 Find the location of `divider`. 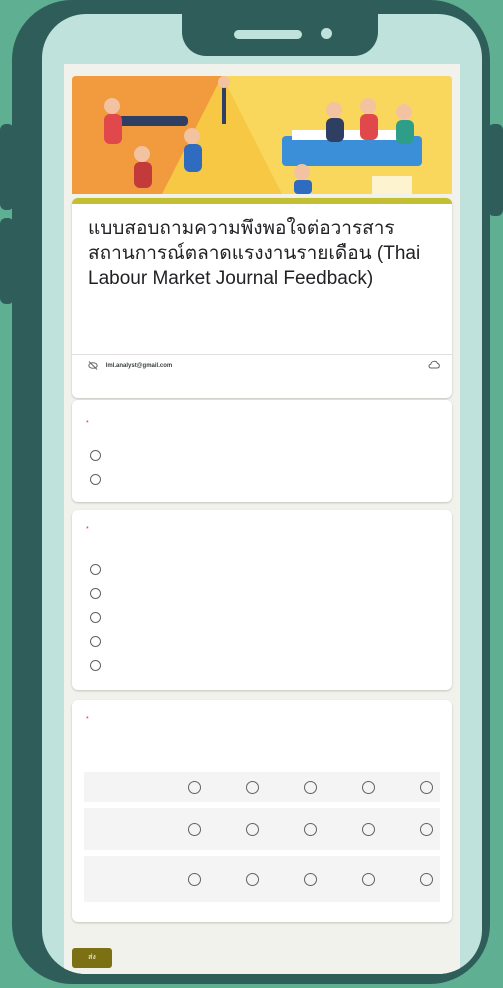

divider is located at coordinates (262, 354).